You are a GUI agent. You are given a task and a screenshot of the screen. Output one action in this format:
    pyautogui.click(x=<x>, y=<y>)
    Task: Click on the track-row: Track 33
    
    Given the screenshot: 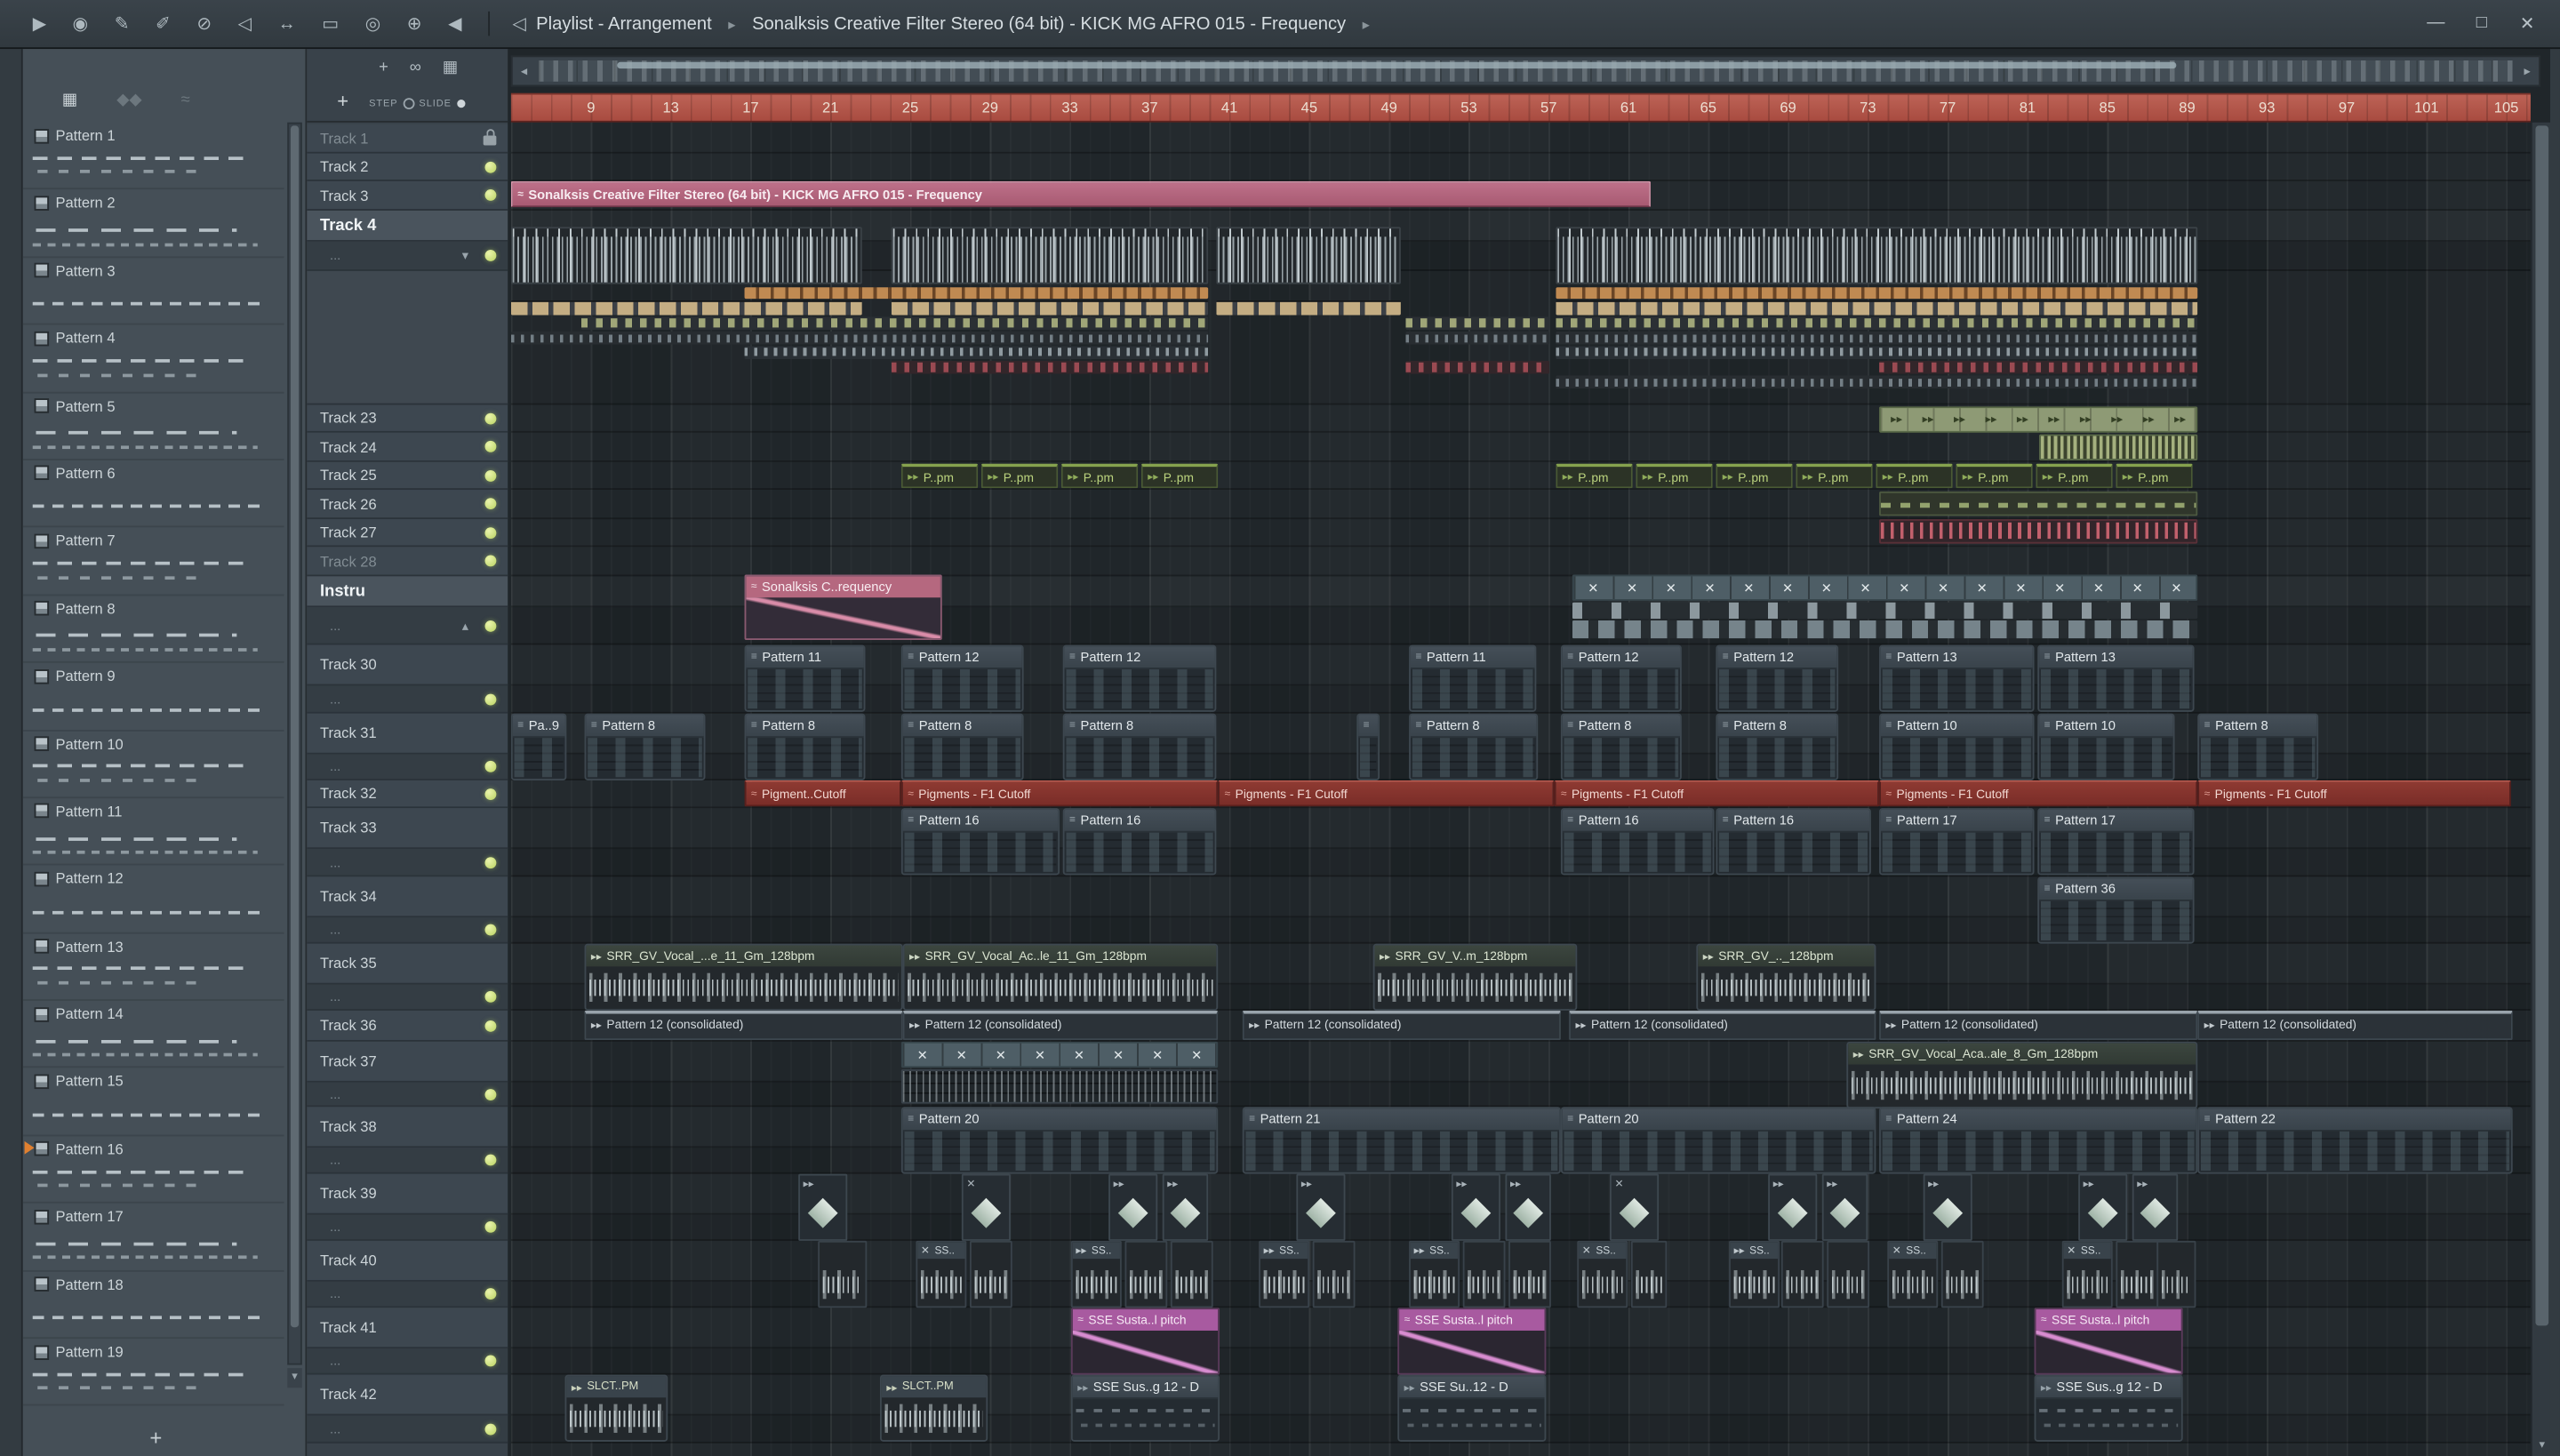 What is the action you would take?
    pyautogui.click(x=407, y=829)
    